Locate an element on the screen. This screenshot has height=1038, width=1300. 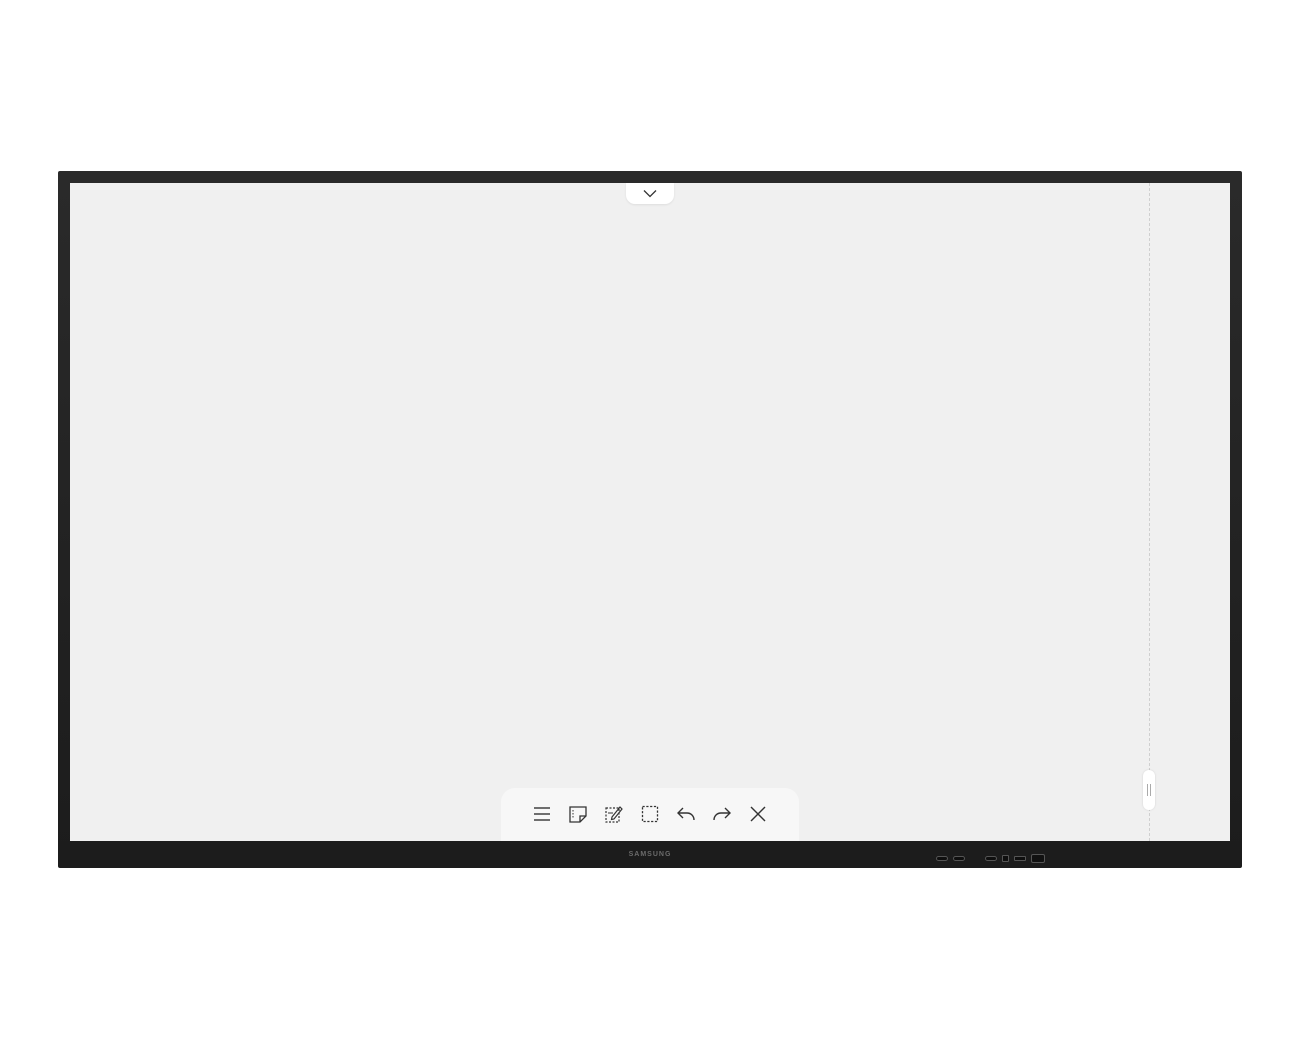
drag-handle-icon is located at coordinates (1149, 790).